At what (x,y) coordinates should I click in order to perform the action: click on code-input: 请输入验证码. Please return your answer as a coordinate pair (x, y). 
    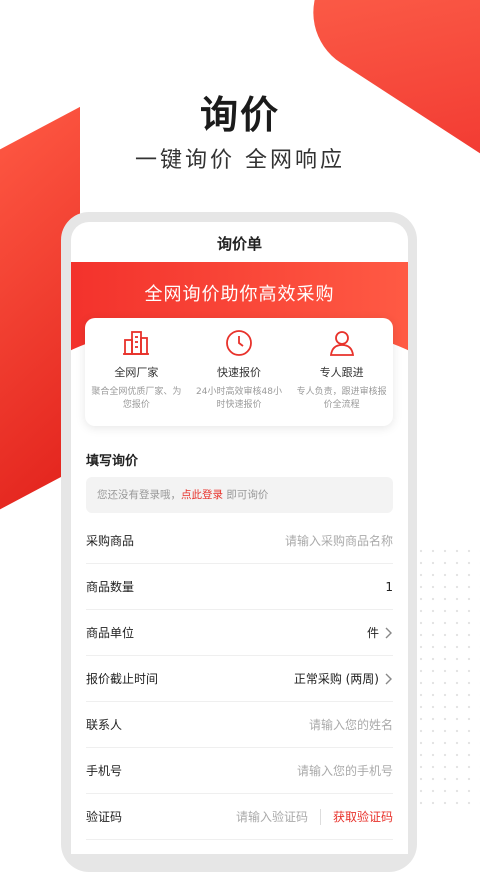
    Looking at the image, I should click on (272, 816).